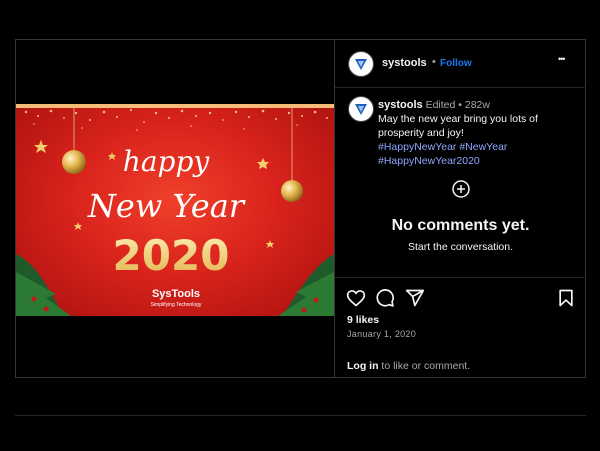  I want to click on glitter-border, so click(175, 117).